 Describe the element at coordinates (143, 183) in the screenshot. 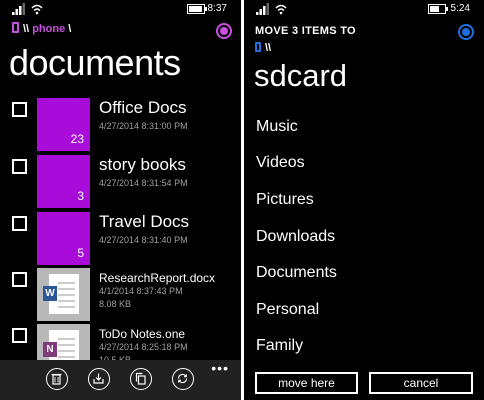

I see `item-date: 4/27/2014 8:31:54 PM` at that location.